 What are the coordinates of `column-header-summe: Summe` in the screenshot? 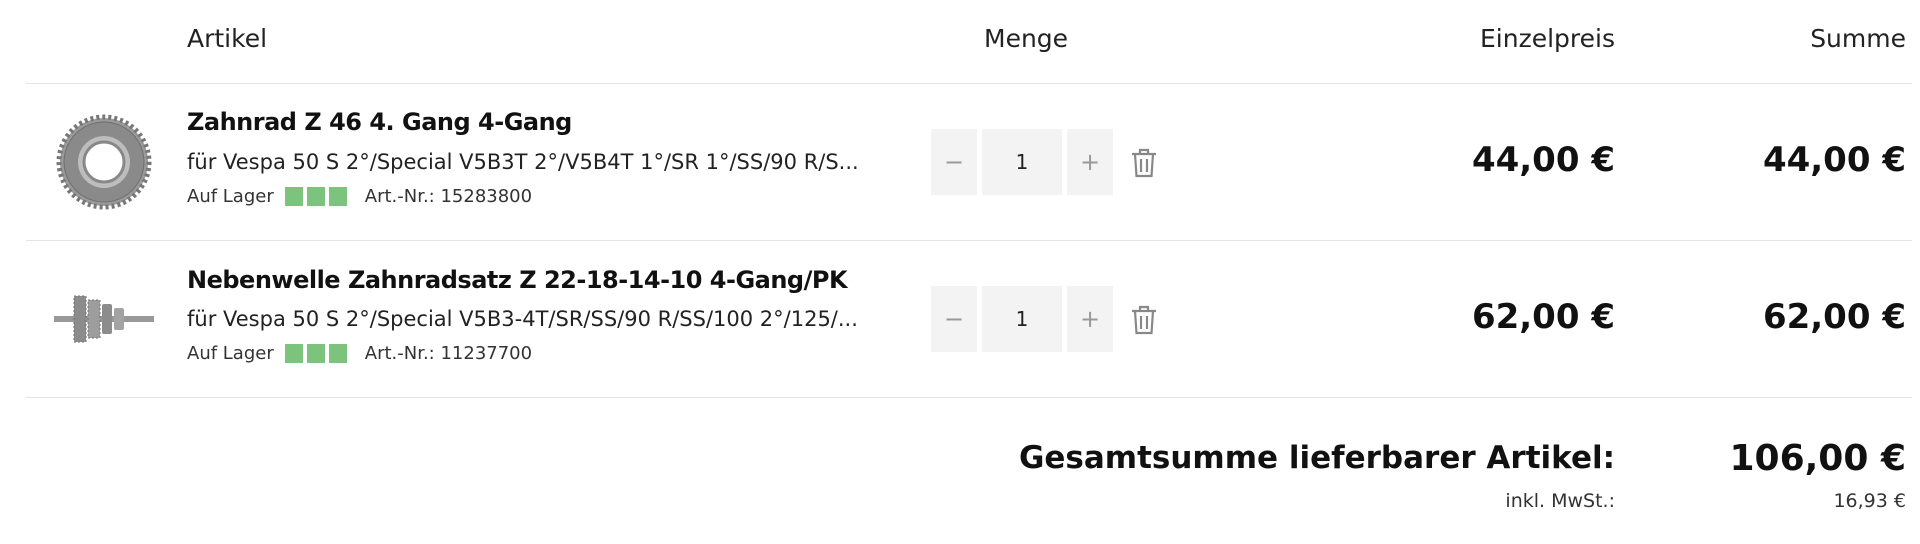 It's located at (1858, 38).